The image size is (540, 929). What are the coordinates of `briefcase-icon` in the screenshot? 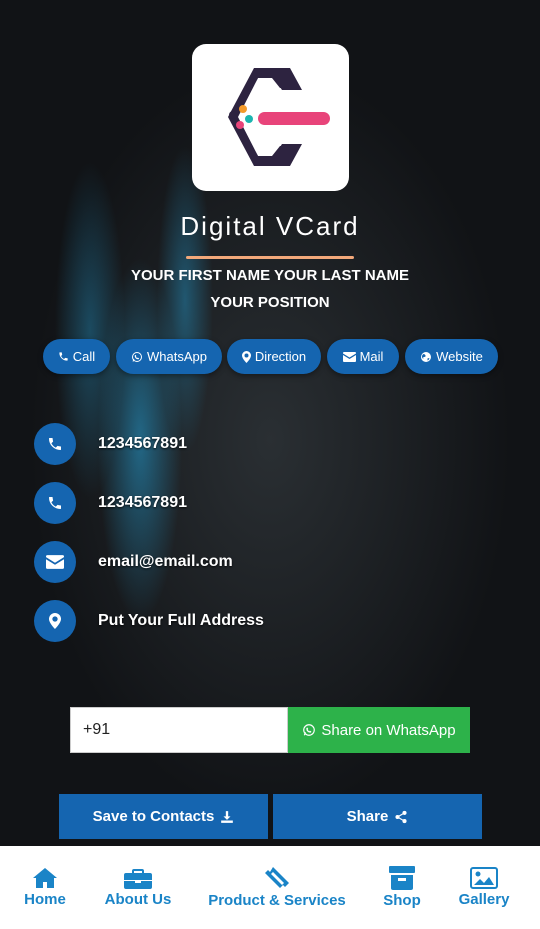 It's located at (138, 879).